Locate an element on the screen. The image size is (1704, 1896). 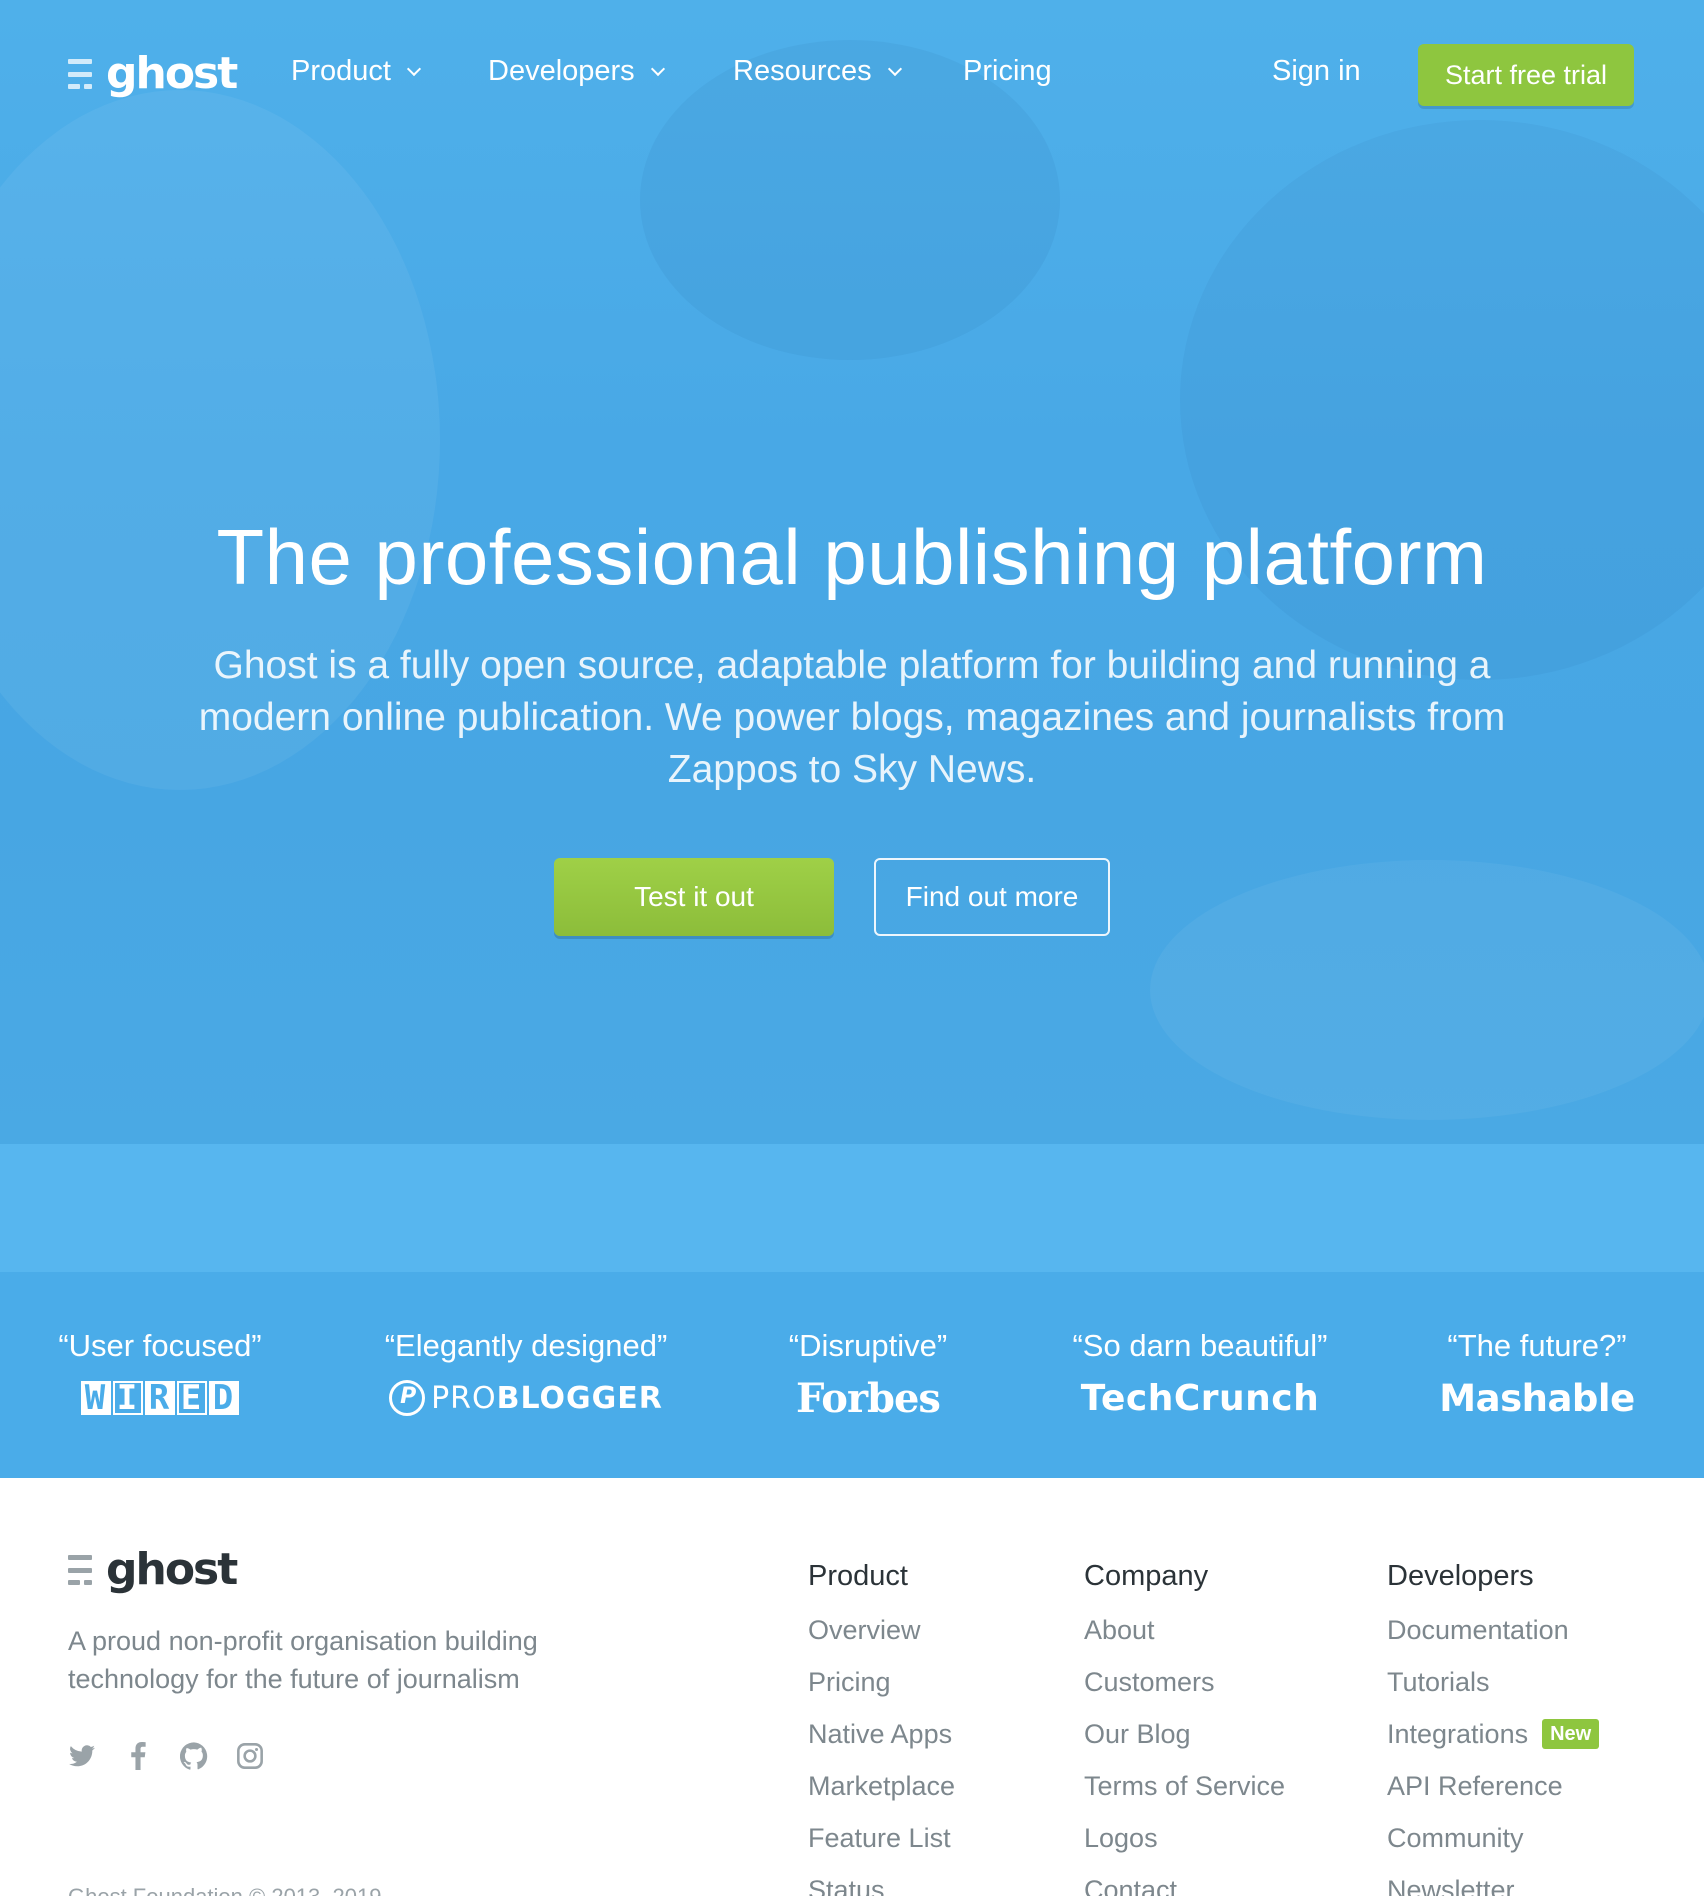
press-quote-problogger: “Elegantly designed” PROBLOGGER is located at coordinates (526, 1374).